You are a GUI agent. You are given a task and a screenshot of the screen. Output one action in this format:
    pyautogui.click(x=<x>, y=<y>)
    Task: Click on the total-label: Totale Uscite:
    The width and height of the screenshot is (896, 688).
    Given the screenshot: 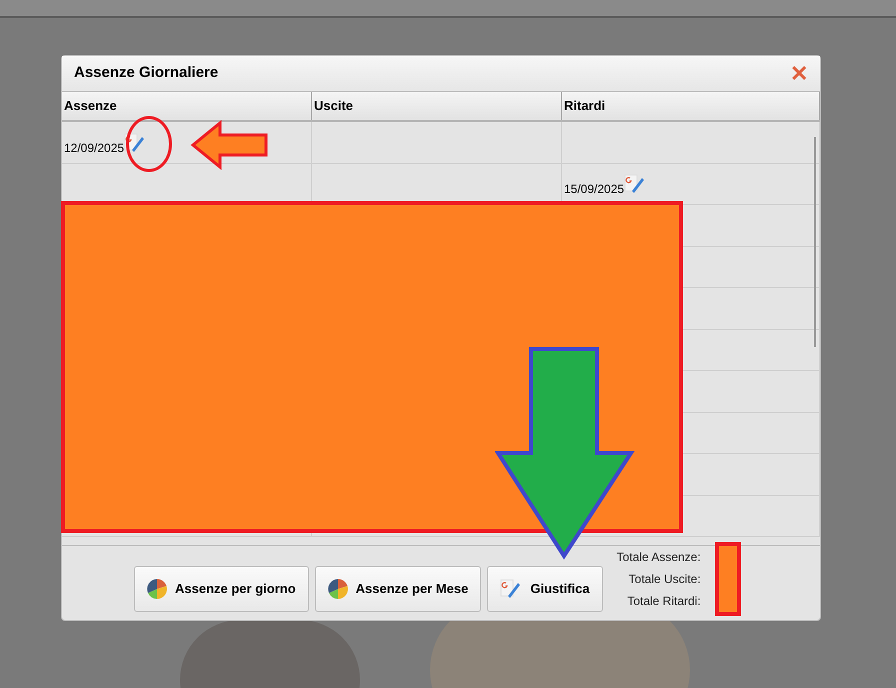 What is the action you would take?
    pyautogui.click(x=664, y=579)
    